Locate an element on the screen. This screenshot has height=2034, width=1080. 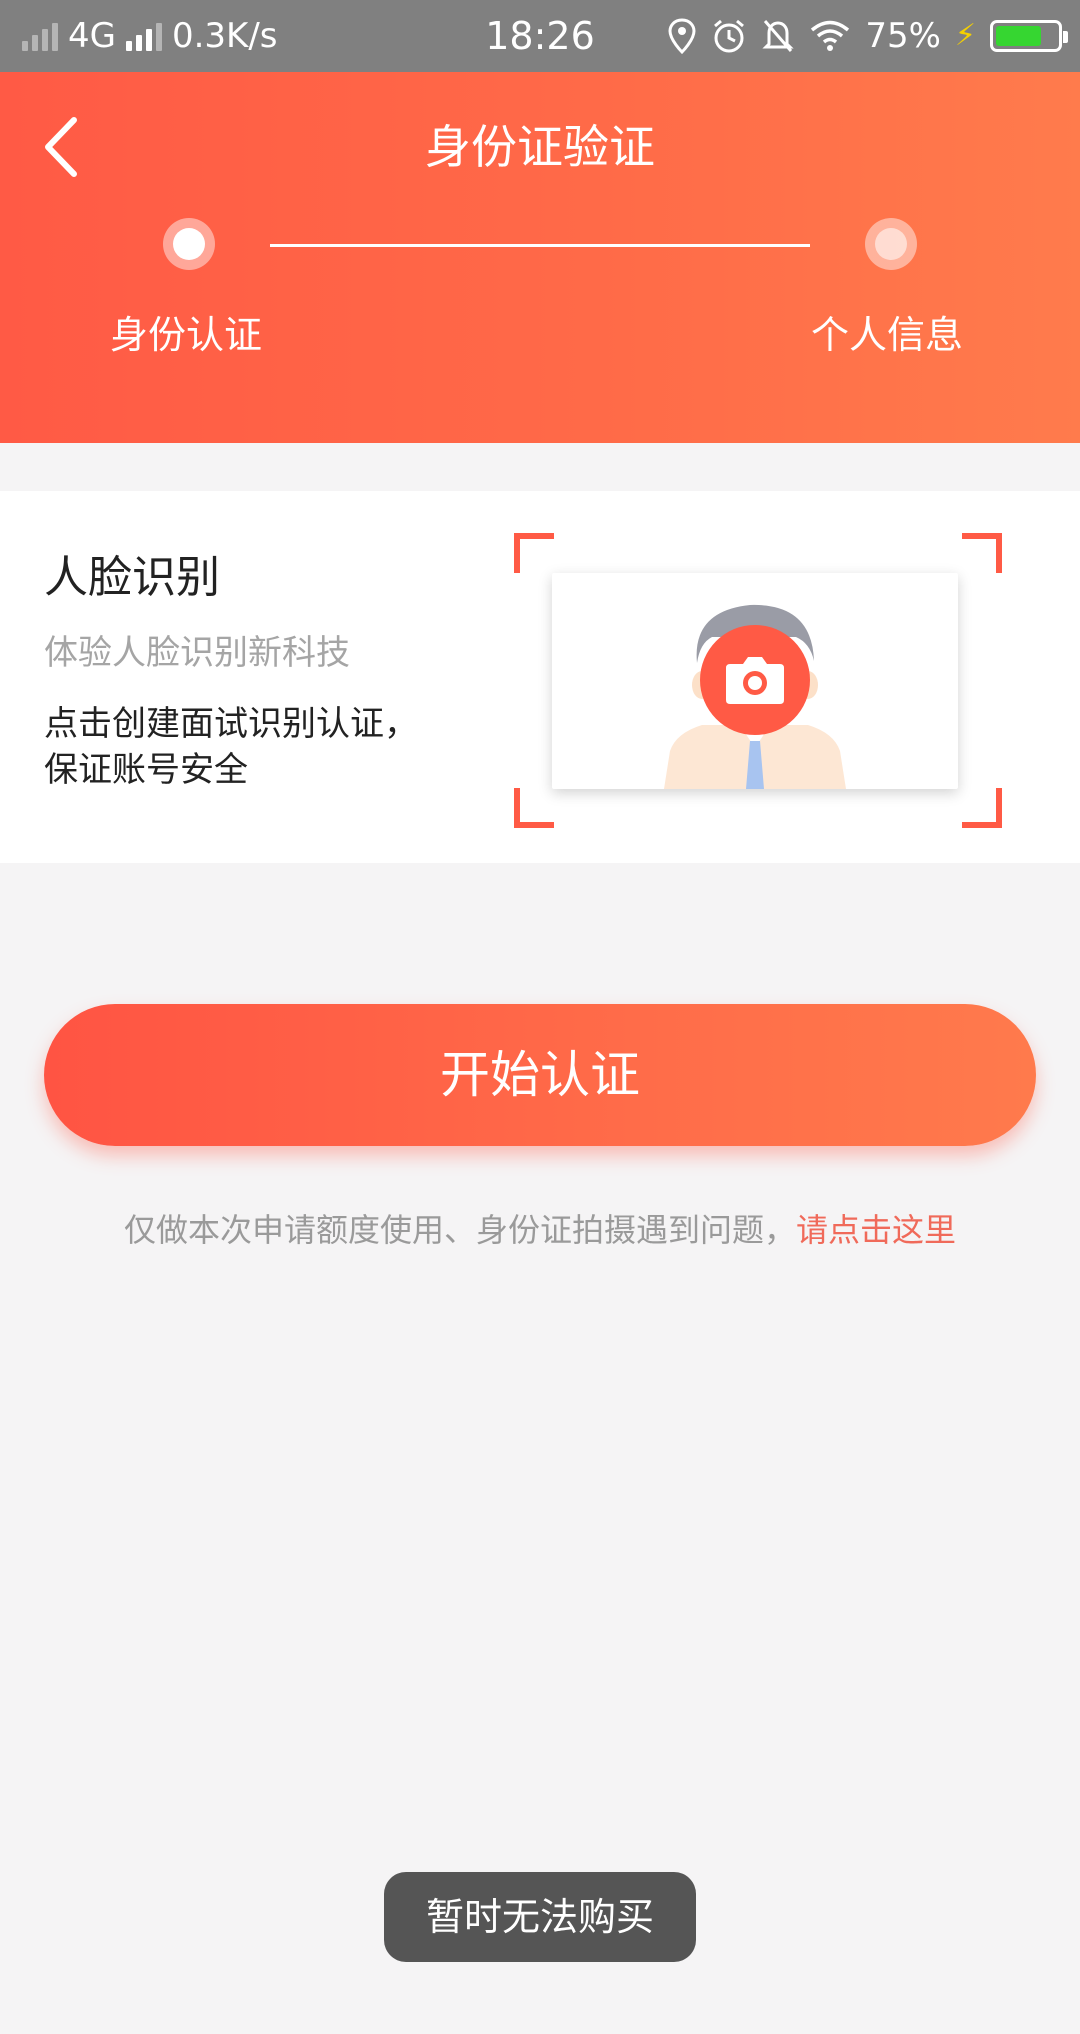
portrait-illustration is located at coordinates (755, 681).